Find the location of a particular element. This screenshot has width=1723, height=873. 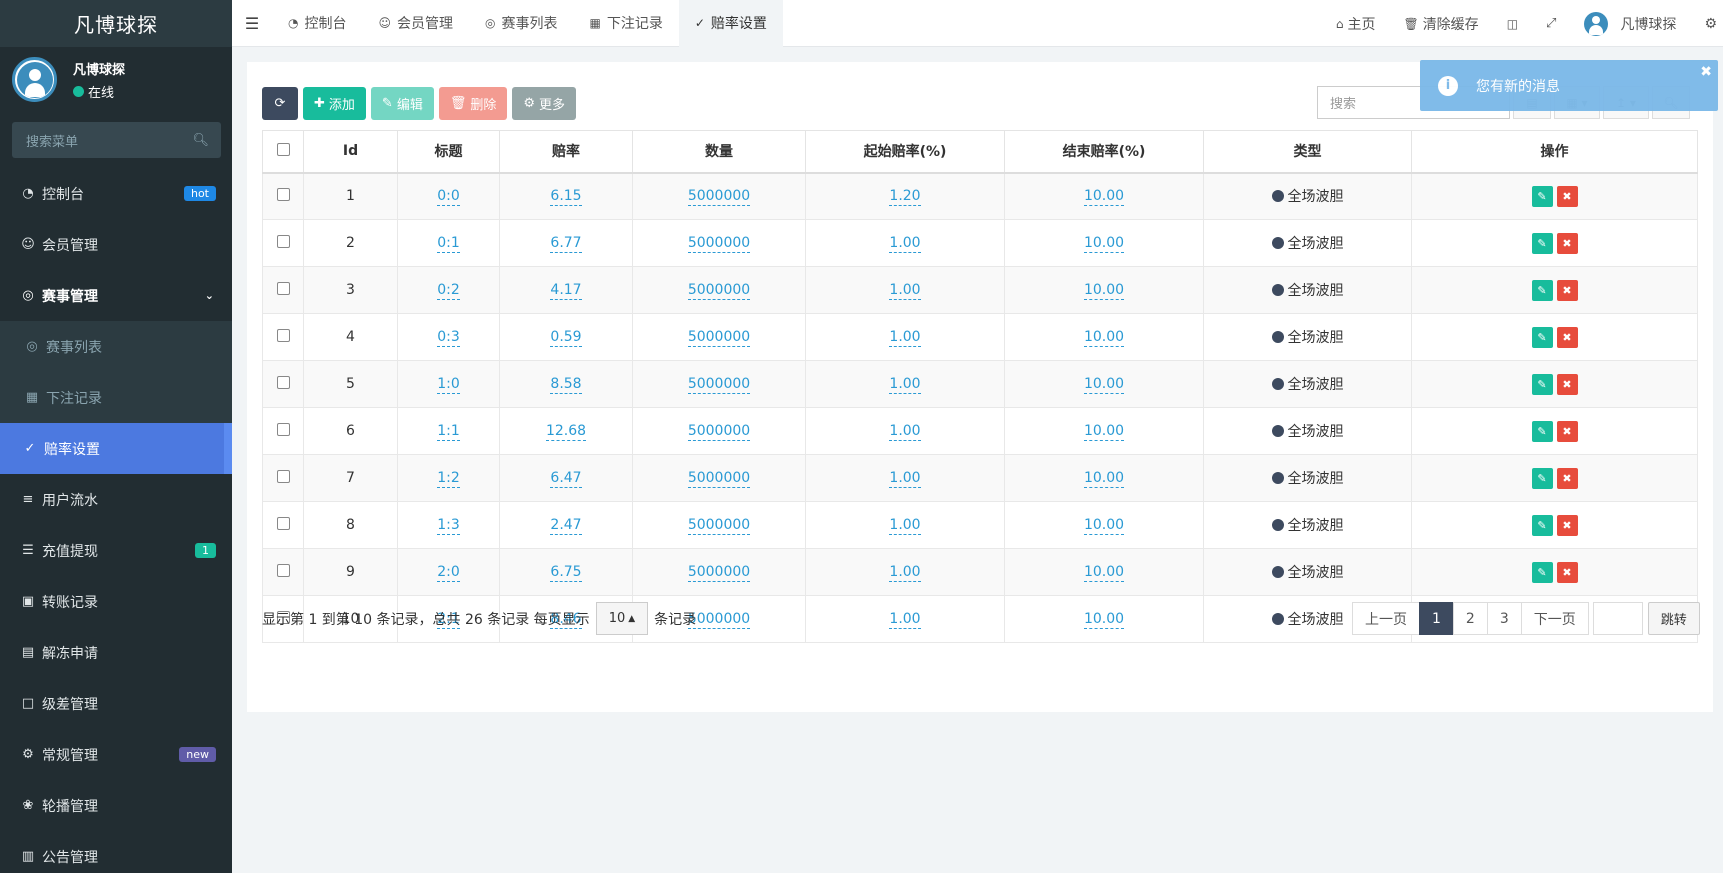

edit-button: ✎ 编辑 is located at coordinates (402, 103).